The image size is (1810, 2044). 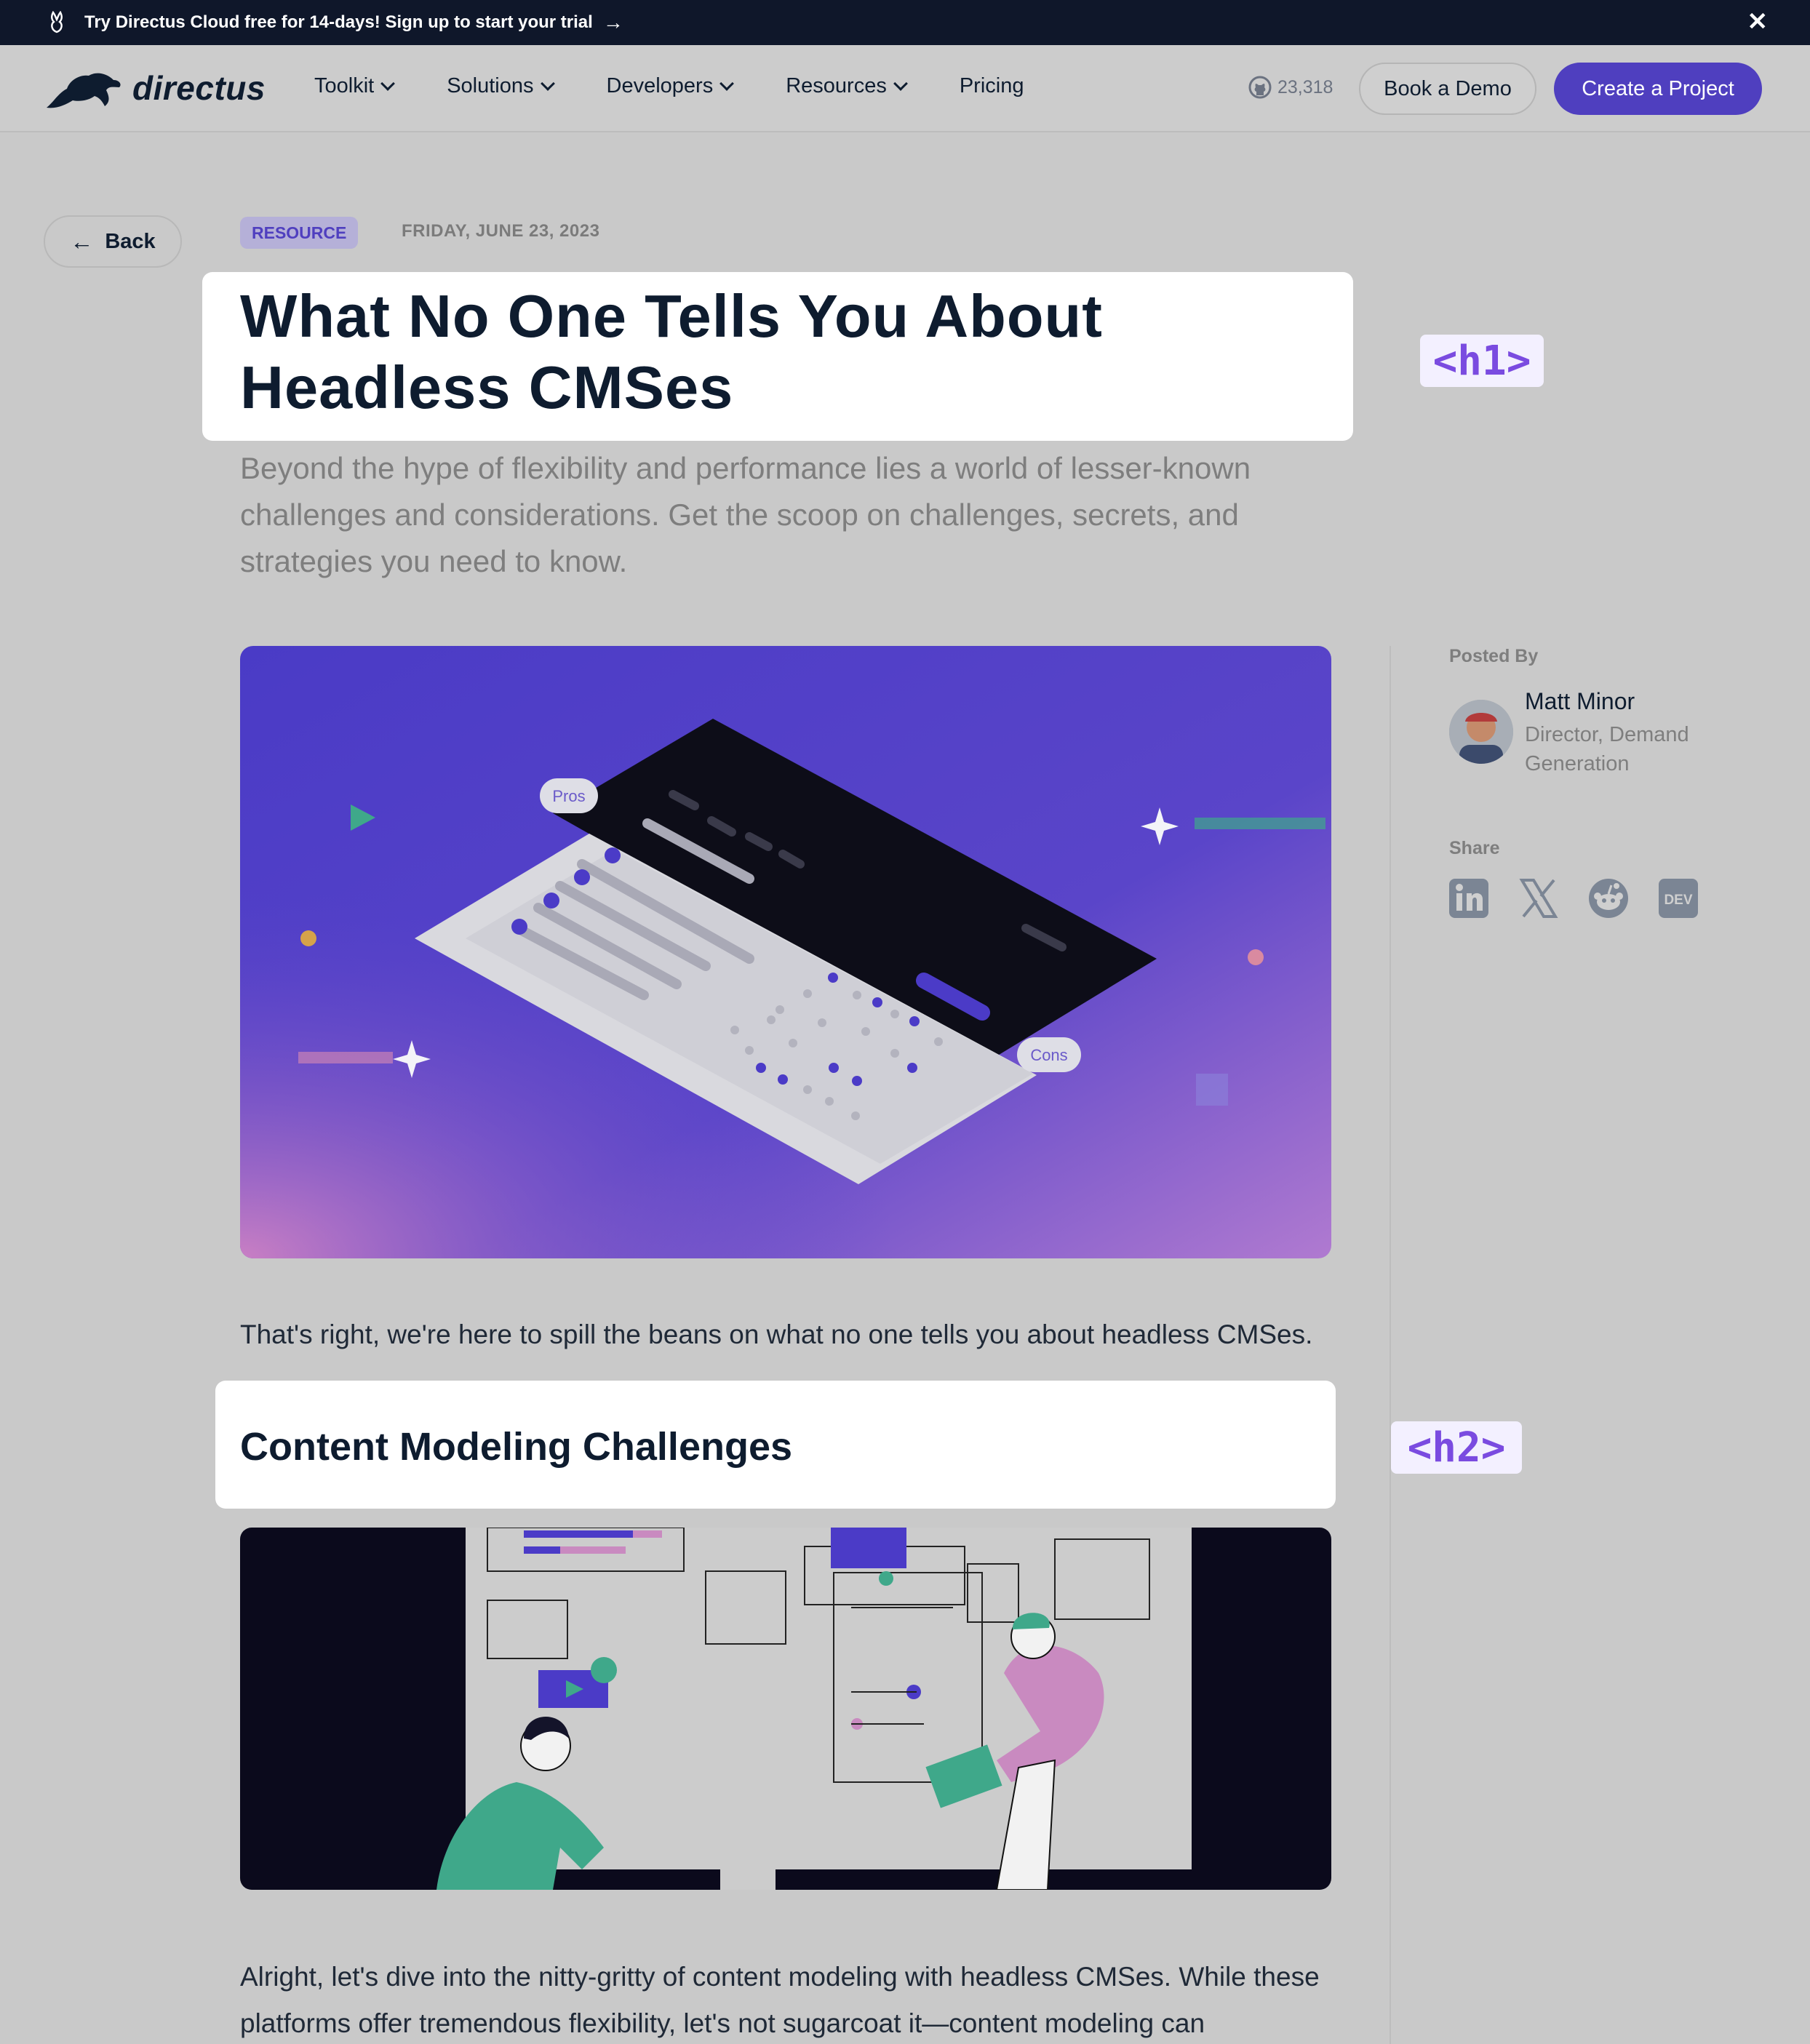 I want to click on svg-text: DEV, so click(x=1678, y=900).